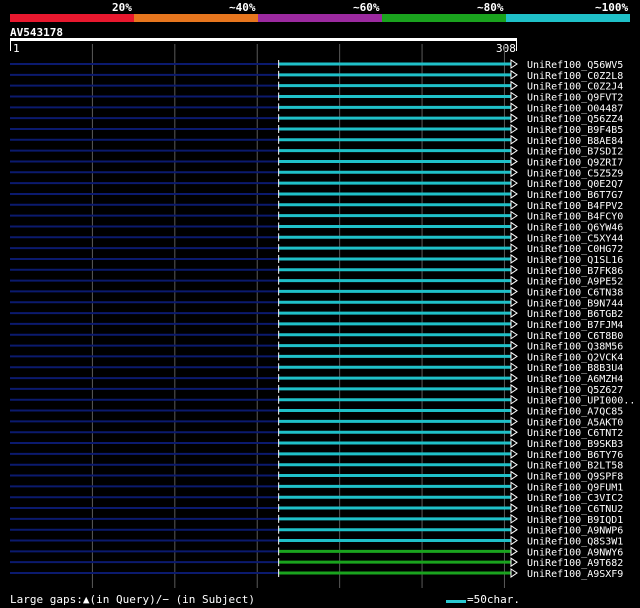 The height and width of the screenshot is (608, 640). I want to click on hit-label: UniRef100_Q6YW46, so click(575, 227).